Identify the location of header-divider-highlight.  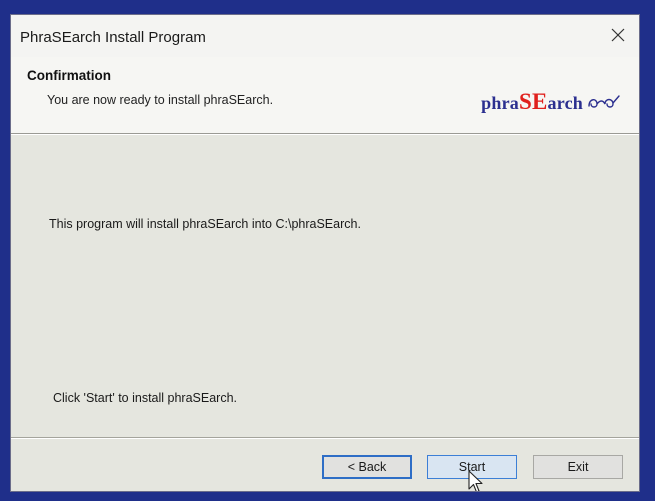
(325, 134).